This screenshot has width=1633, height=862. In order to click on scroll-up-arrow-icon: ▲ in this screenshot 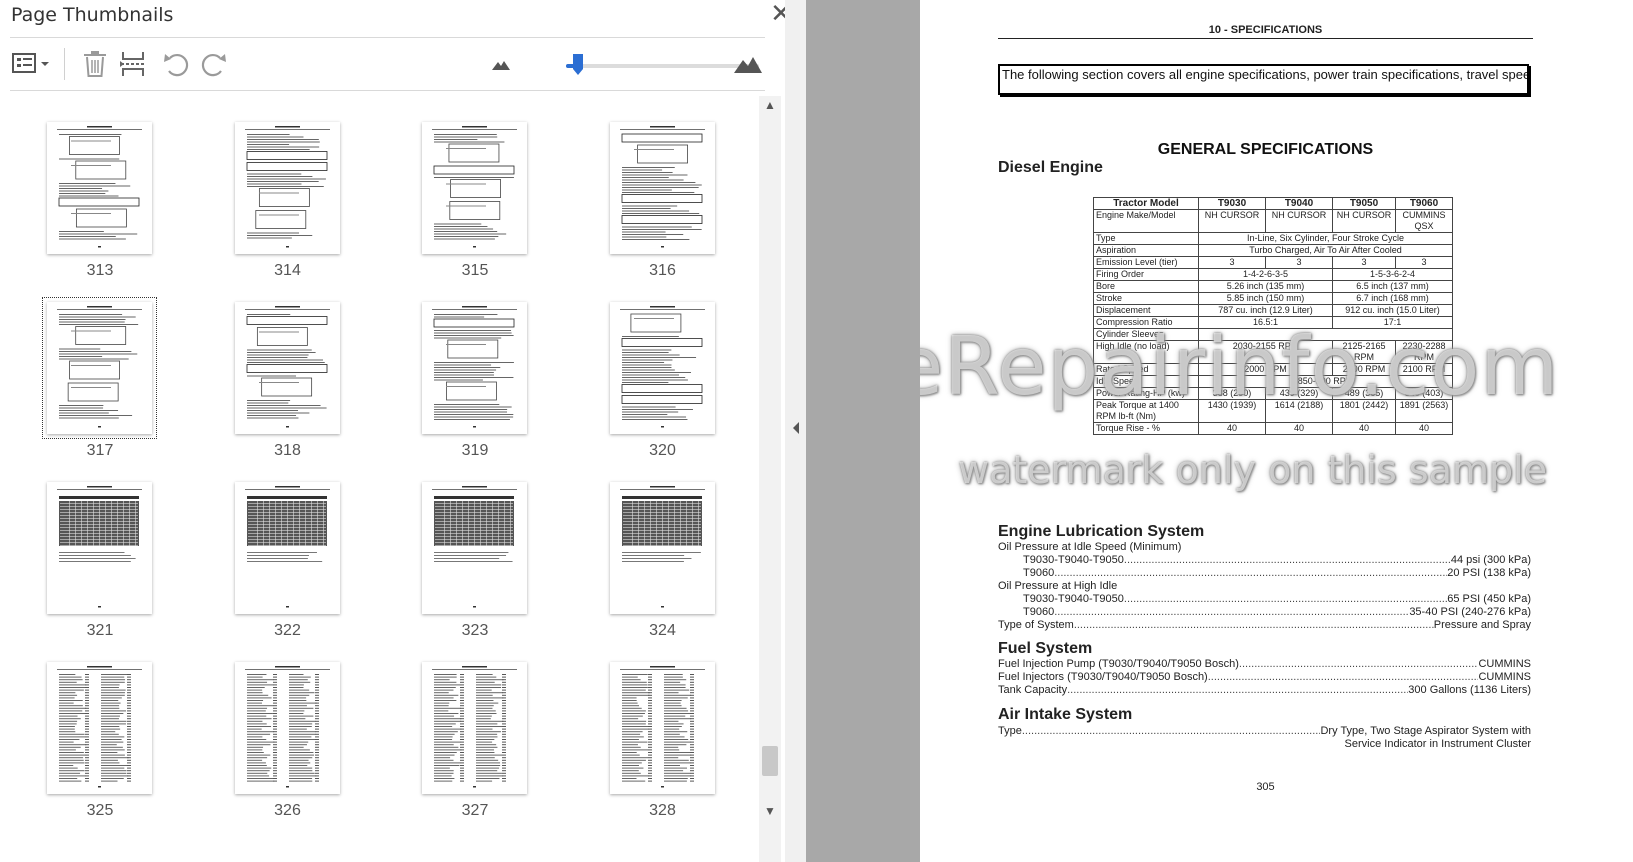, I will do `click(770, 107)`.